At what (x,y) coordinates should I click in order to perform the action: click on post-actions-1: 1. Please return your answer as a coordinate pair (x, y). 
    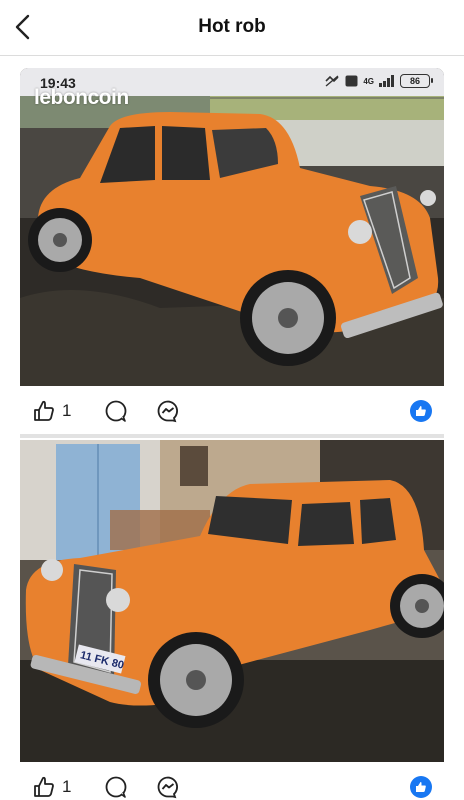
    Looking at the image, I should click on (232, 412).